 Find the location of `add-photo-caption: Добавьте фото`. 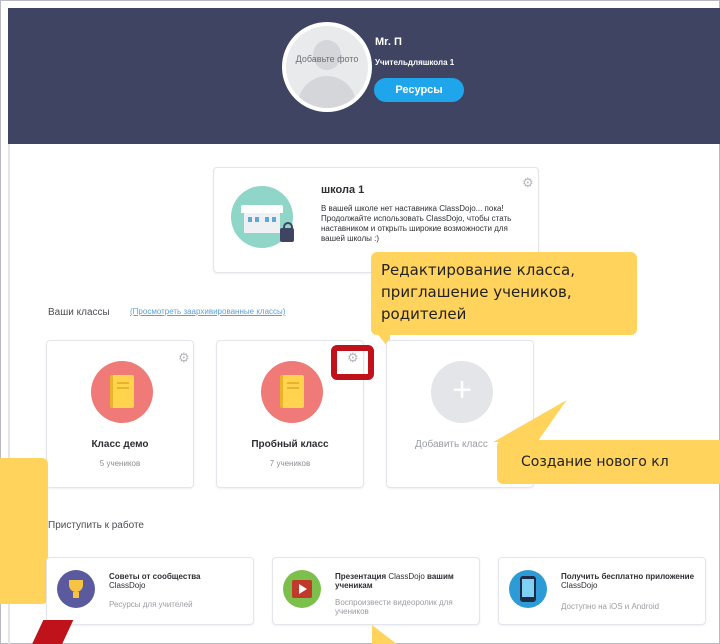

add-photo-caption: Добавьте фото is located at coordinates (327, 59).